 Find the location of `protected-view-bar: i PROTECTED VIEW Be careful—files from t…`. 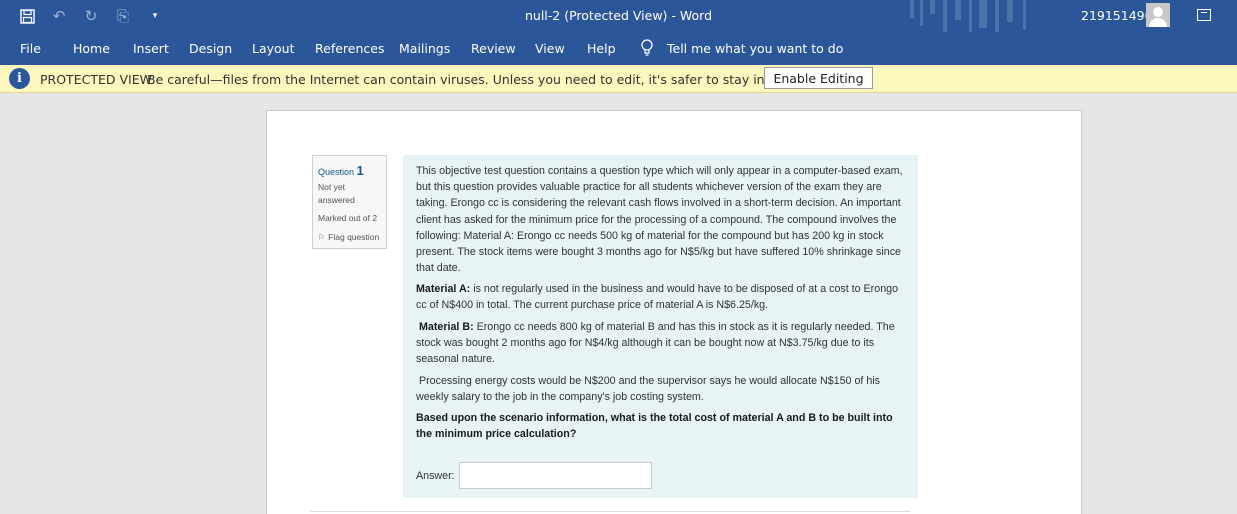

protected-view-bar: i PROTECTED VIEW Be careful—files from t… is located at coordinates (618, 79).